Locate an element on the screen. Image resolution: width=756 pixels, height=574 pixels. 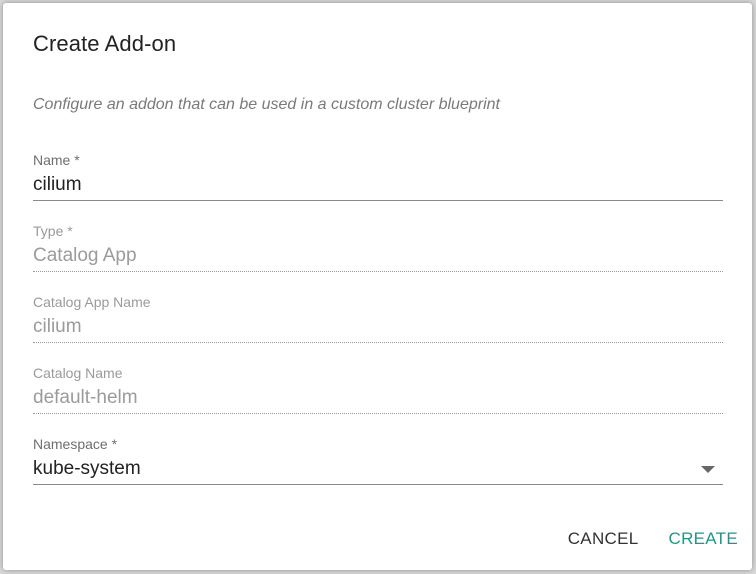
namespace-select: Namespace * kube-system is located at coordinates (378, 464).